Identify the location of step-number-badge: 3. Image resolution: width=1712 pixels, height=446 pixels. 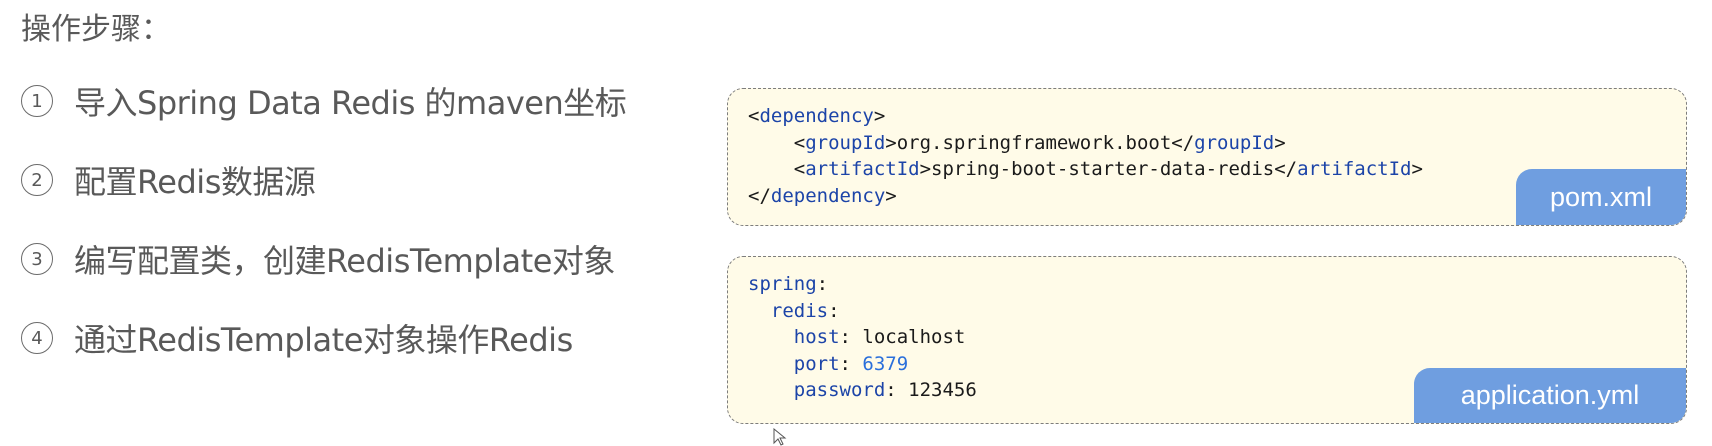
(37, 259).